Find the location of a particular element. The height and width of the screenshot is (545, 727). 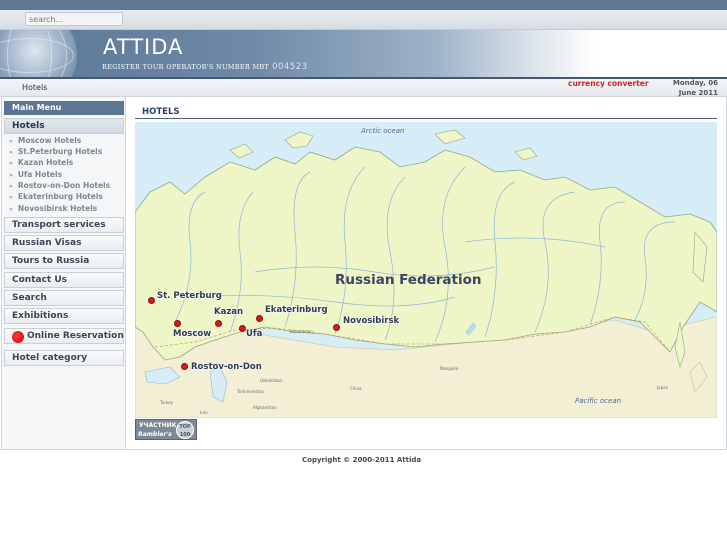

sidebar-link-ekaterinburg-hotels: » Ekaterinburg Hotels is located at coordinates (56, 196).